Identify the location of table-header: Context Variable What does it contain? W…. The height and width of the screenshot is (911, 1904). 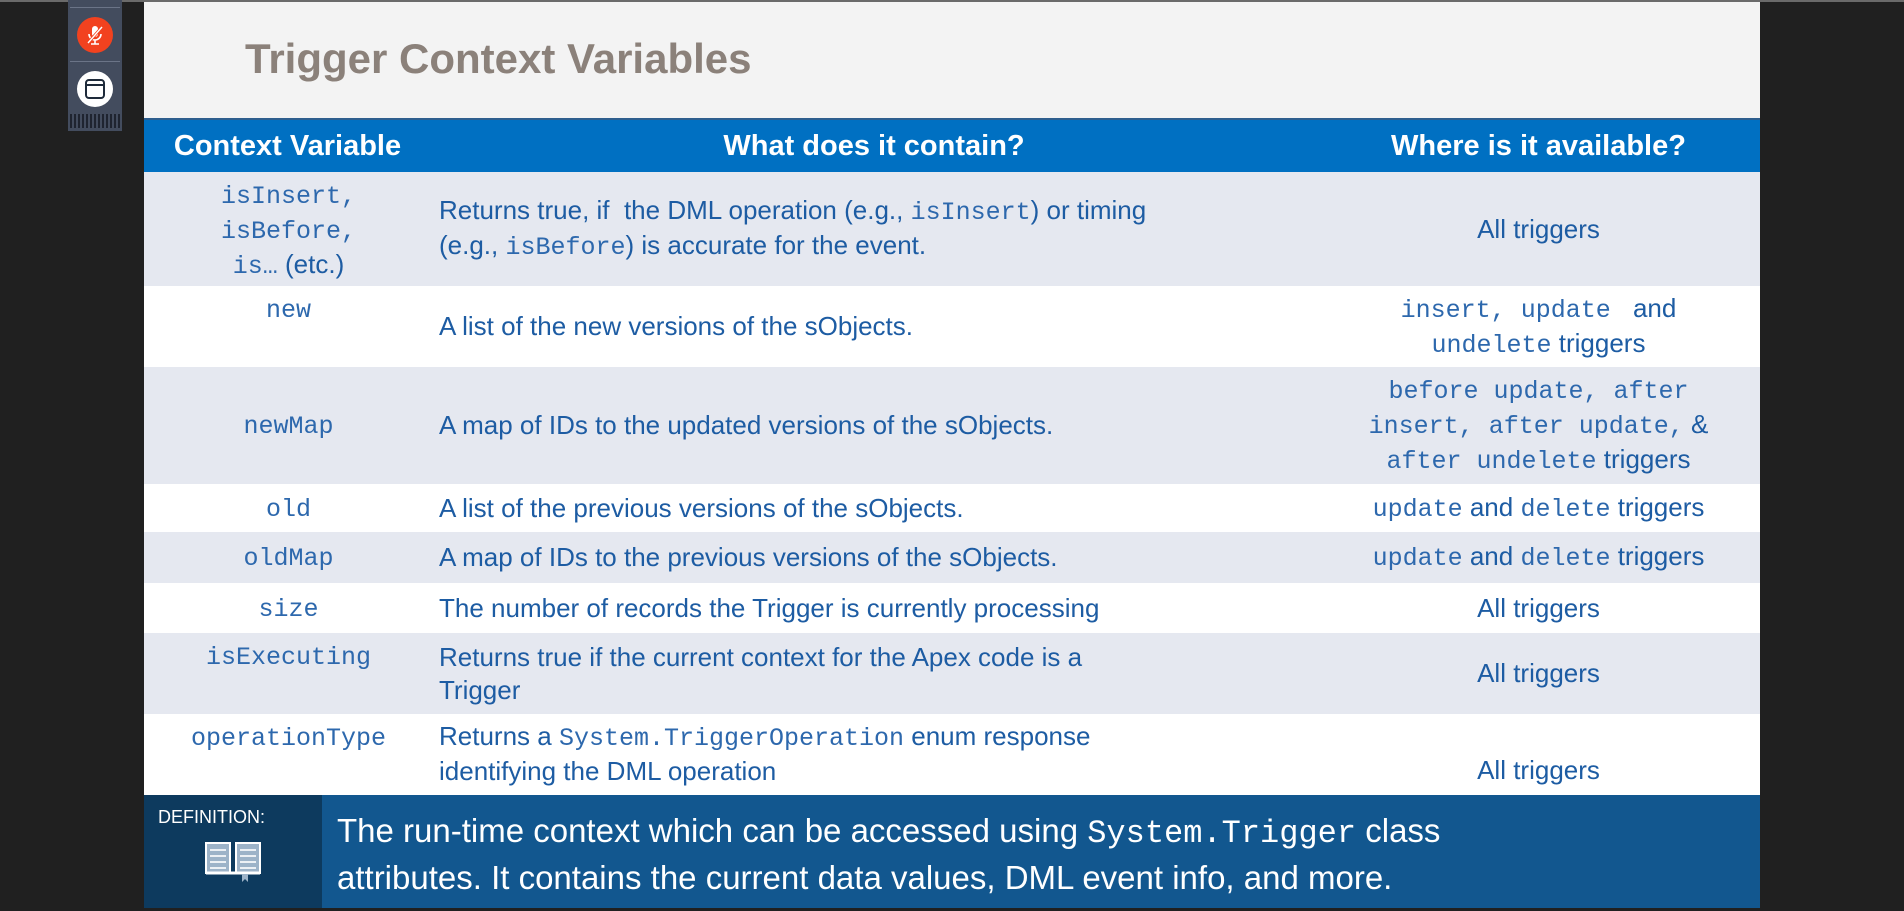
(952, 146).